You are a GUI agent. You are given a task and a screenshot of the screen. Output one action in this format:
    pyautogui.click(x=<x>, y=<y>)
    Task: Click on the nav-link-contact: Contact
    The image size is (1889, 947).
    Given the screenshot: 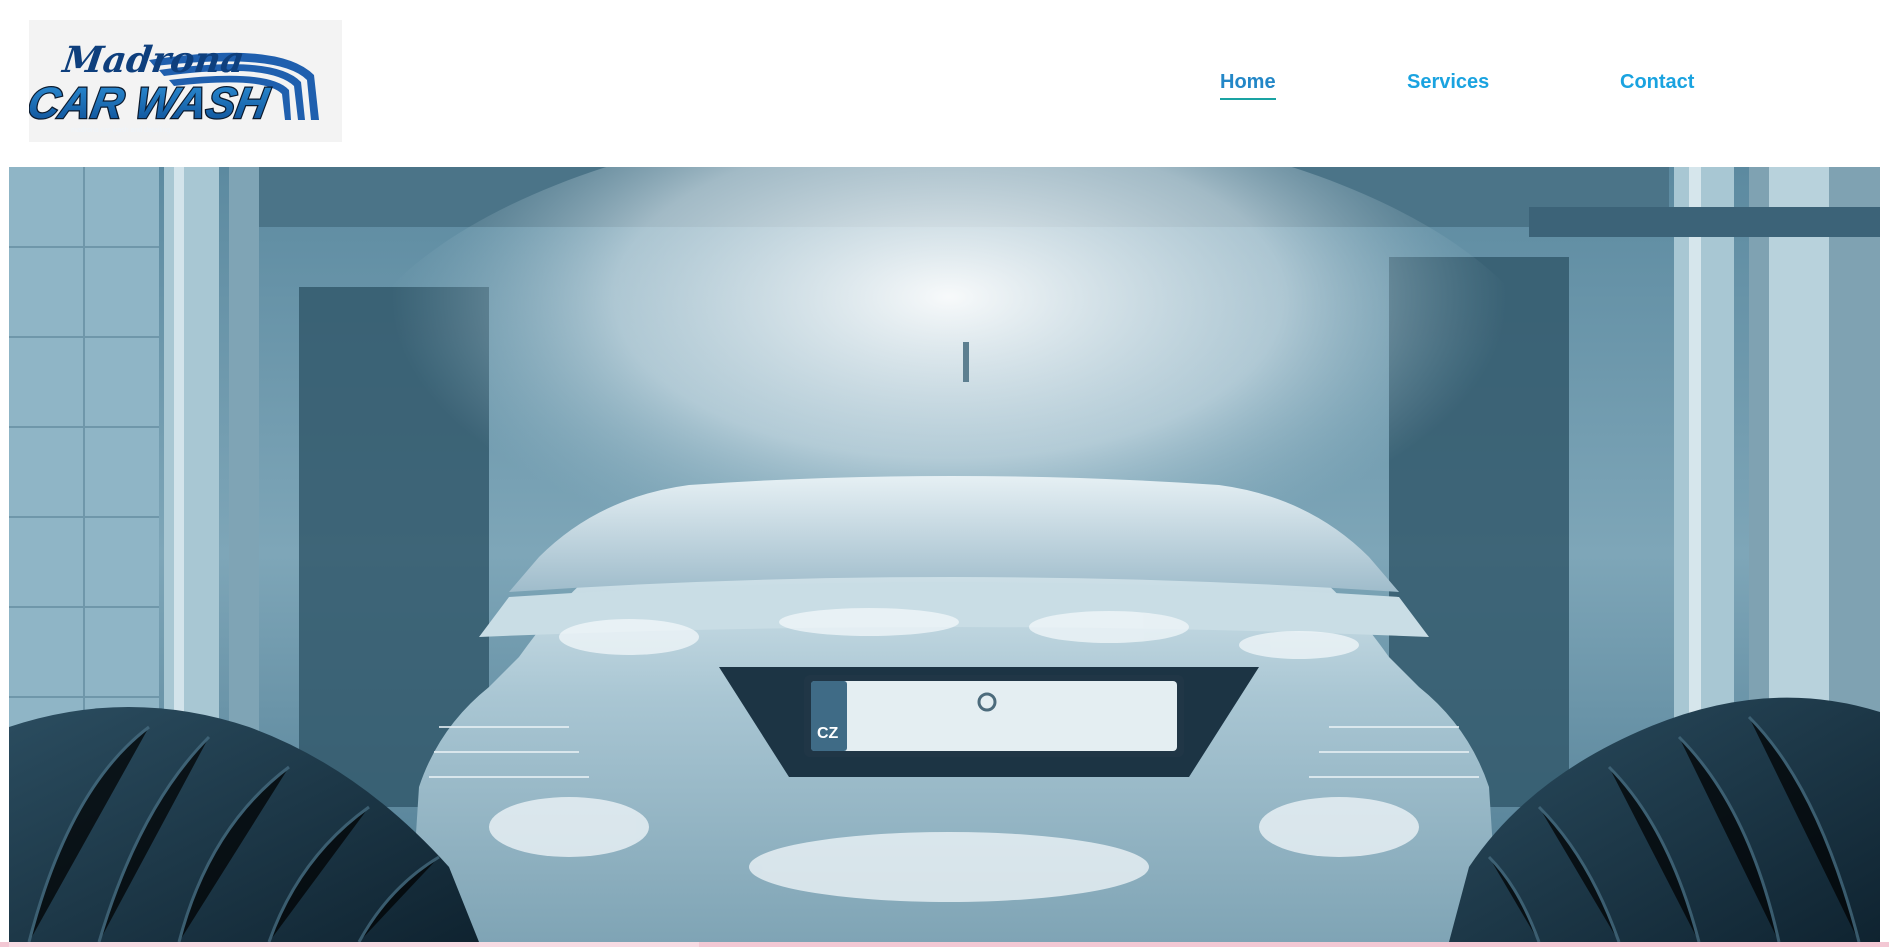 What is the action you would take?
    pyautogui.click(x=1657, y=82)
    